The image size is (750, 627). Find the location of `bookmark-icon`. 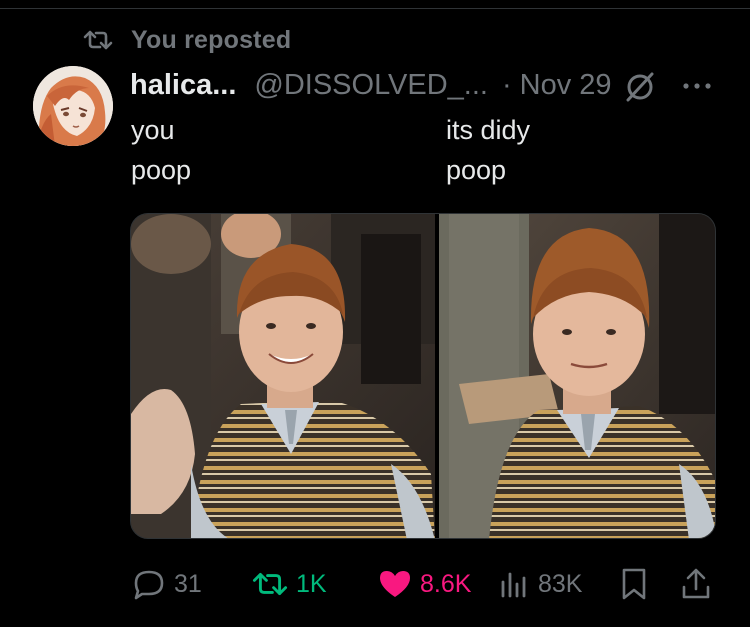

bookmark-icon is located at coordinates (634, 584).